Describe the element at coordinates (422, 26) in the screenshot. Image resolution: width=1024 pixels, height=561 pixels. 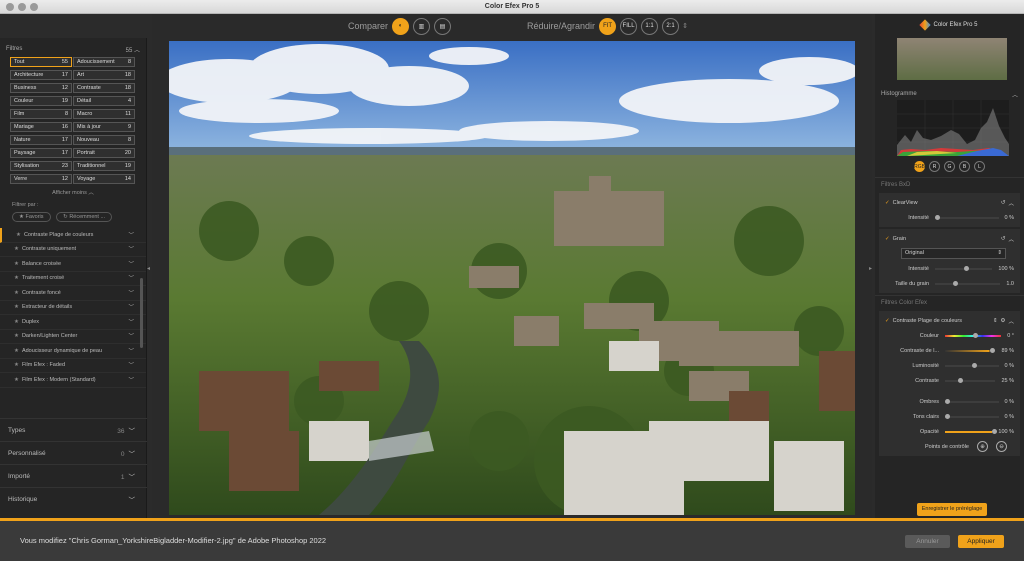
I see `compare-side-button: ▥` at that location.